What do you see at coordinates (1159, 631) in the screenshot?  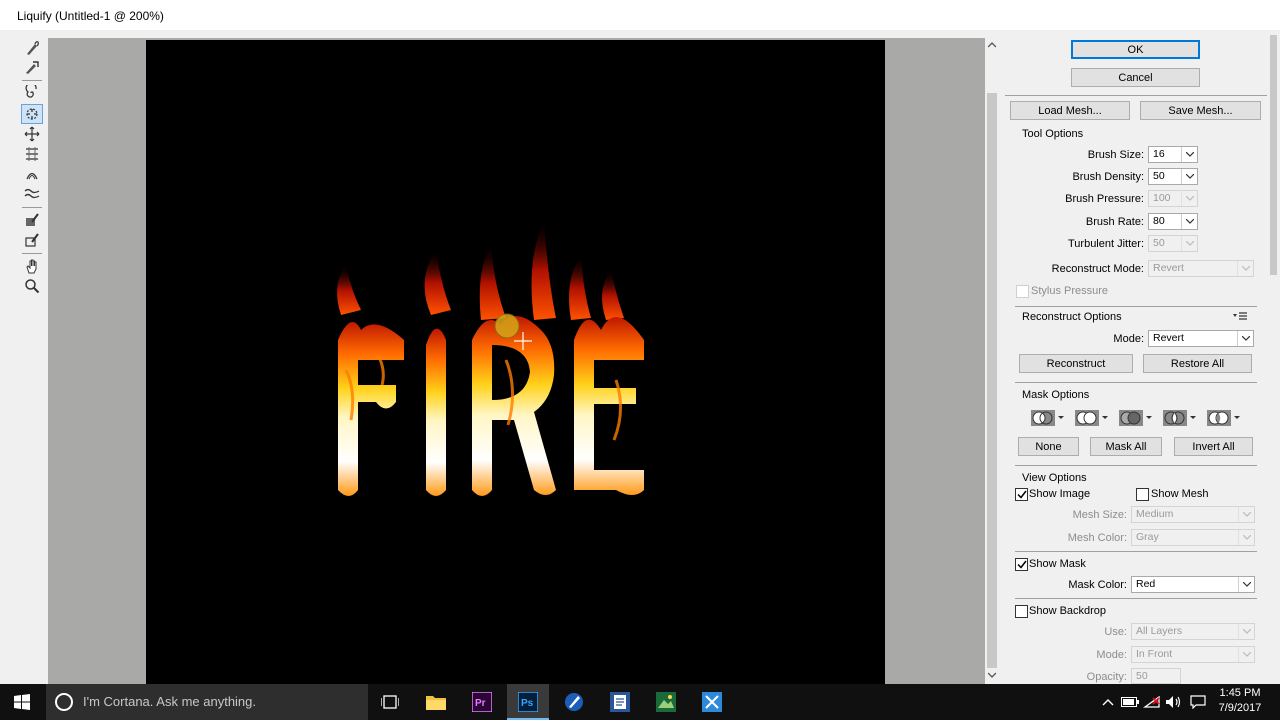 I see `use-value: All Layers` at bounding box center [1159, 631].